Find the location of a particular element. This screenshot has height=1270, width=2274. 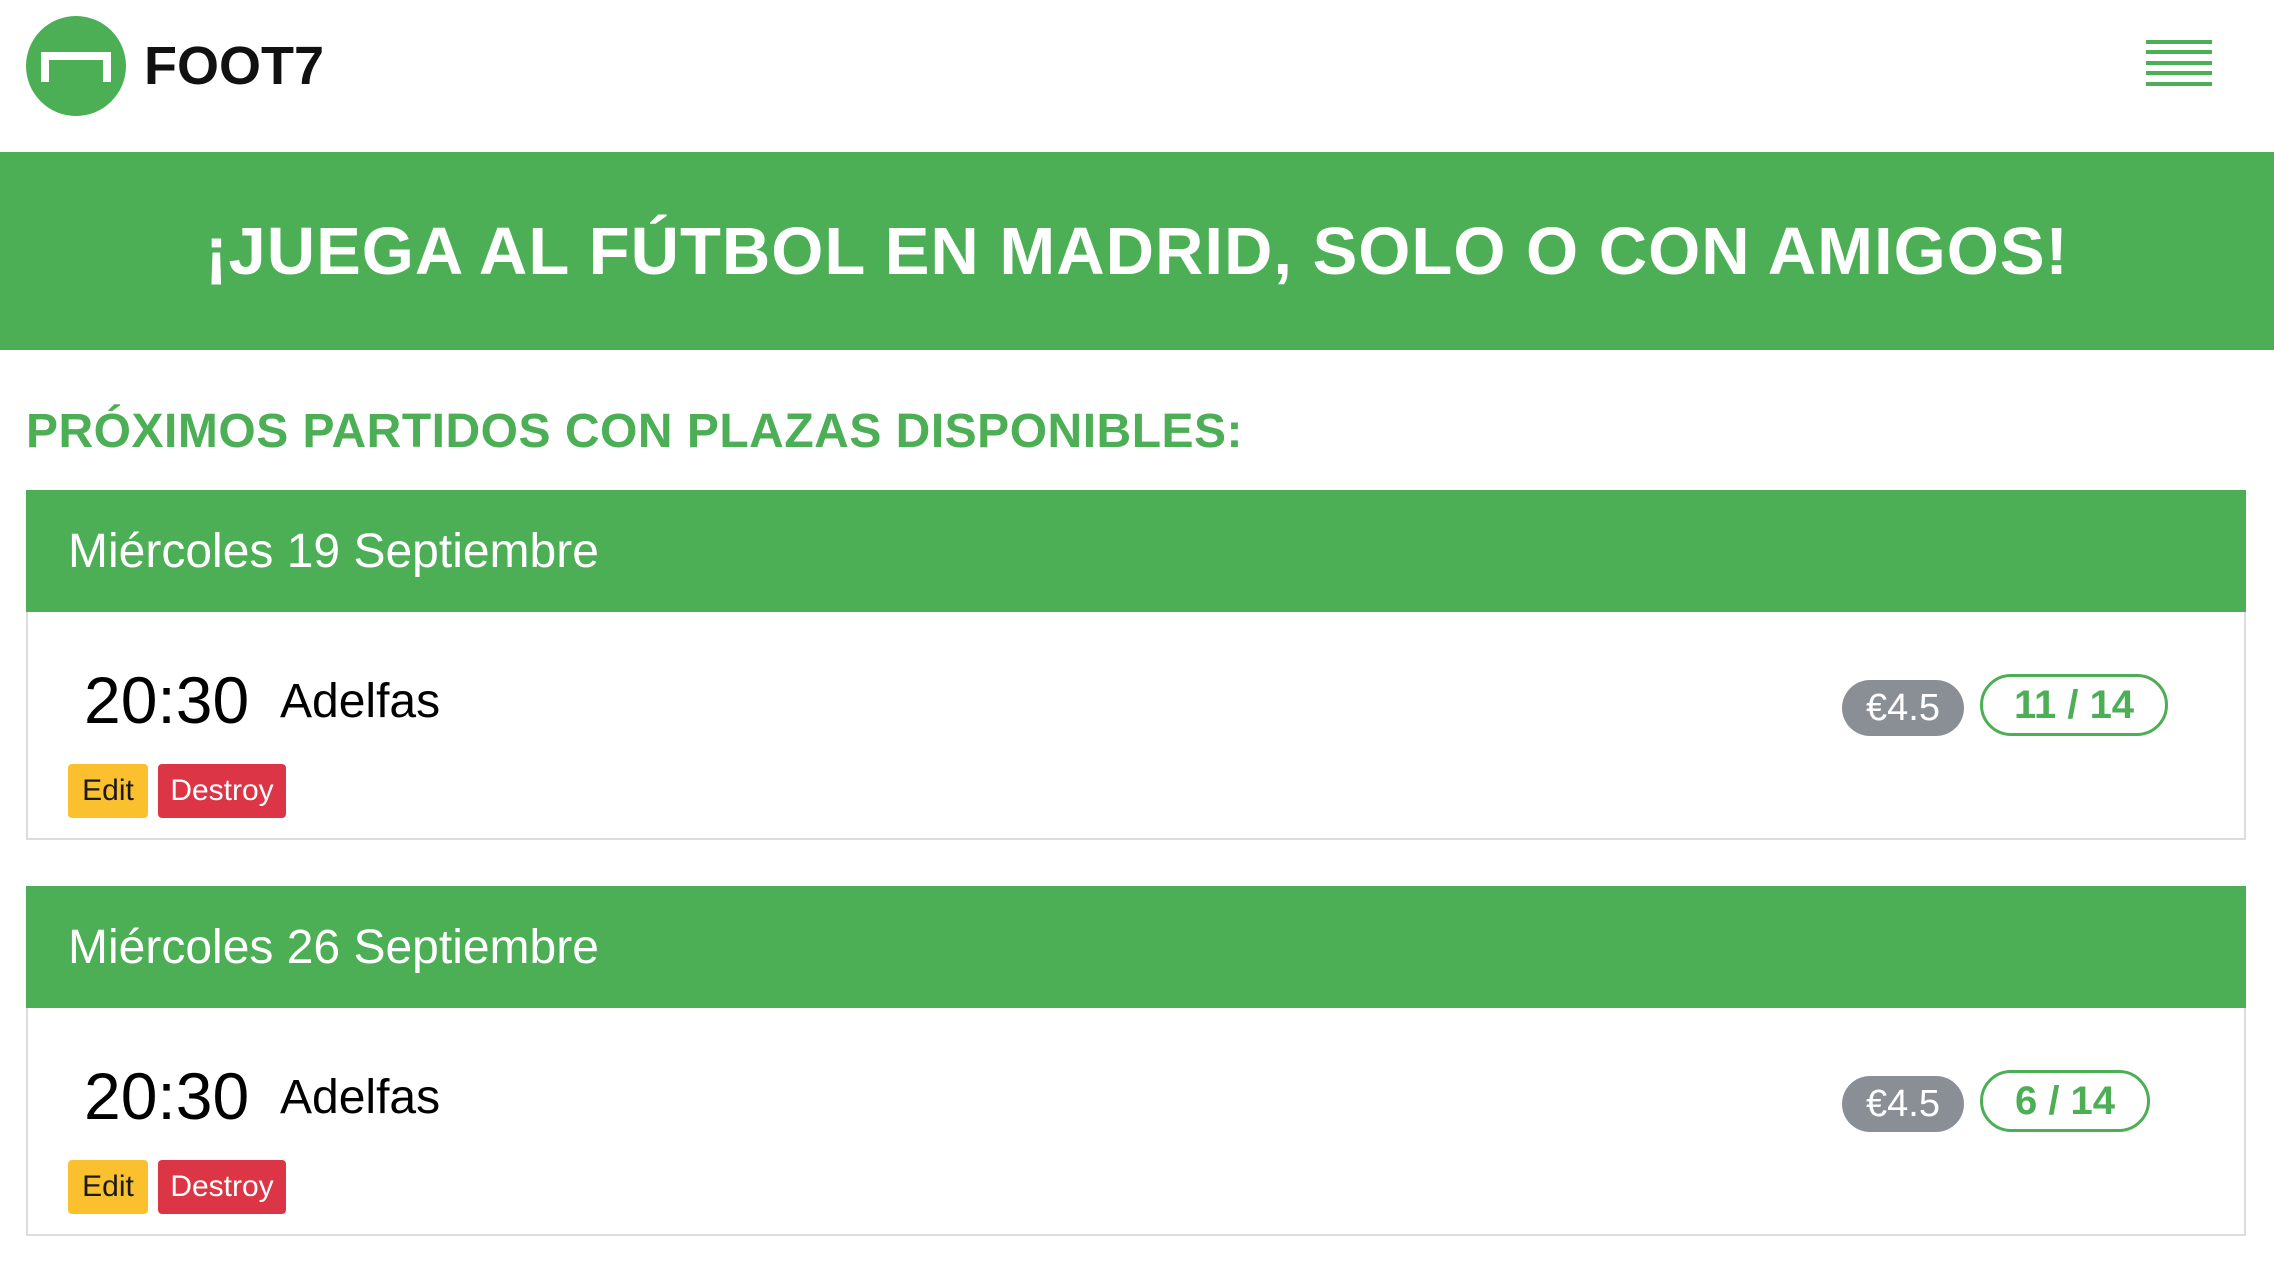

brand-logo-link: FOOT7 is located at coordinates (175, 66).